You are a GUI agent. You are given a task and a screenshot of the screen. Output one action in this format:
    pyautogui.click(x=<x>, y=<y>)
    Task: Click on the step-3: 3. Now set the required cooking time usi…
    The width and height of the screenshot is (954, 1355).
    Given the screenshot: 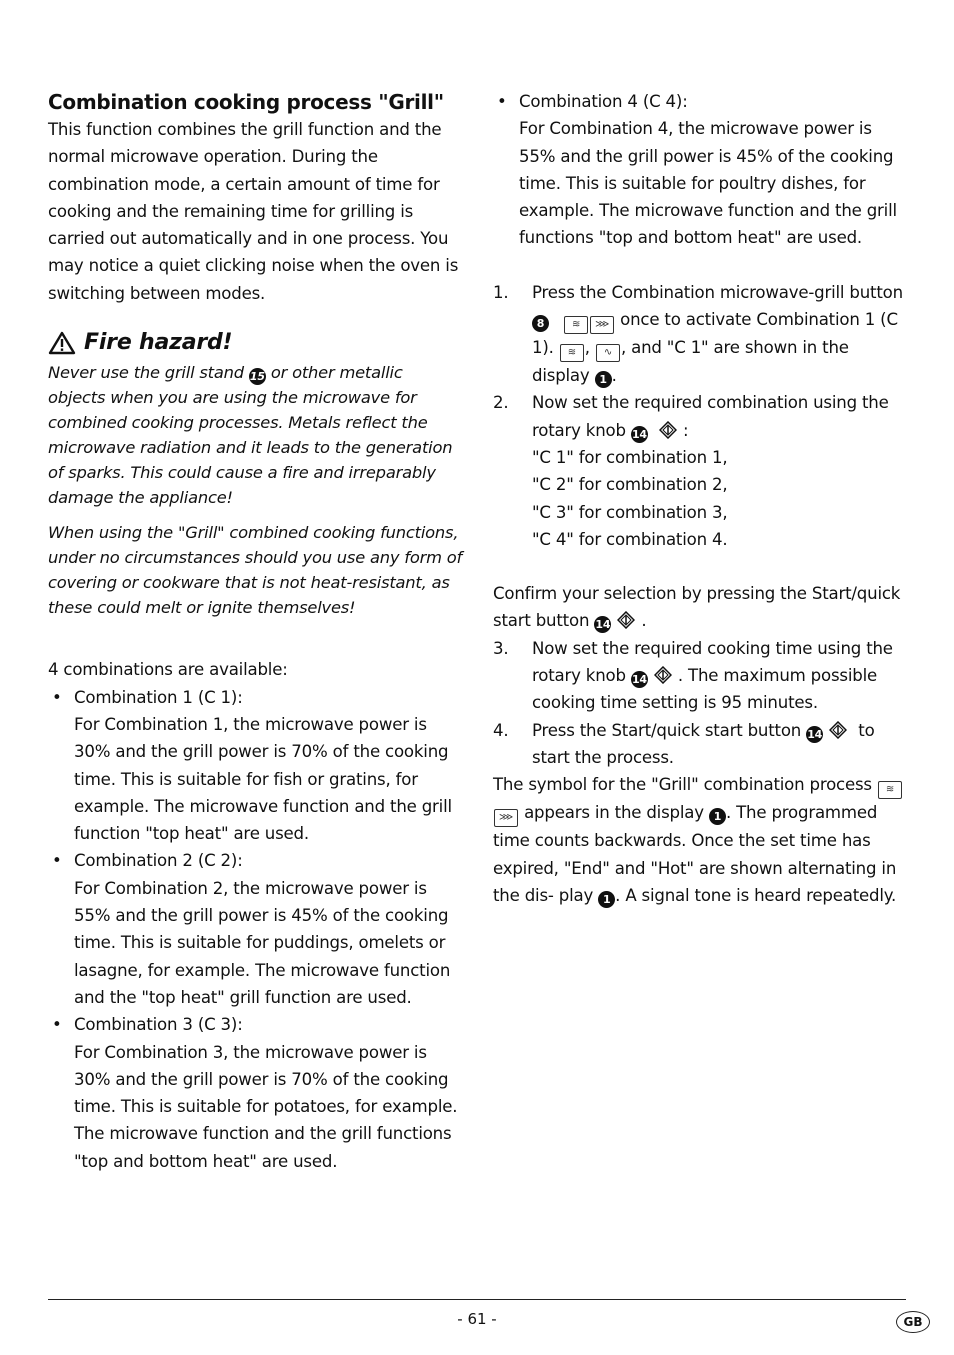 What is the action you would take?
    pyautogui.click(x=702, y=676)
    